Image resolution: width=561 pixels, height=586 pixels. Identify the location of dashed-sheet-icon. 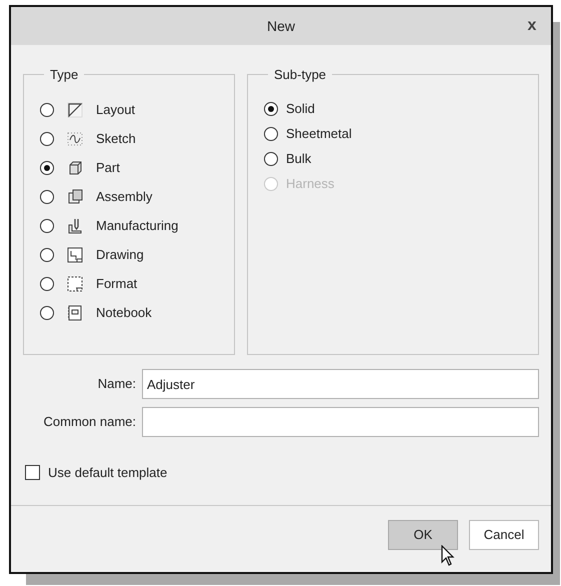
(75, 284).